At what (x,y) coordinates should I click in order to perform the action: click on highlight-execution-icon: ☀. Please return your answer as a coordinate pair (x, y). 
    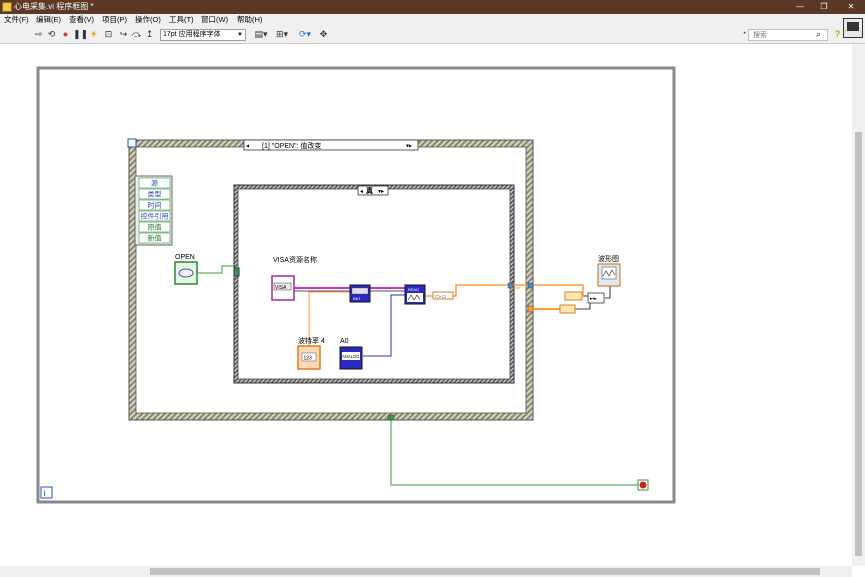
    Looking at the image, I should click on (93, 34).